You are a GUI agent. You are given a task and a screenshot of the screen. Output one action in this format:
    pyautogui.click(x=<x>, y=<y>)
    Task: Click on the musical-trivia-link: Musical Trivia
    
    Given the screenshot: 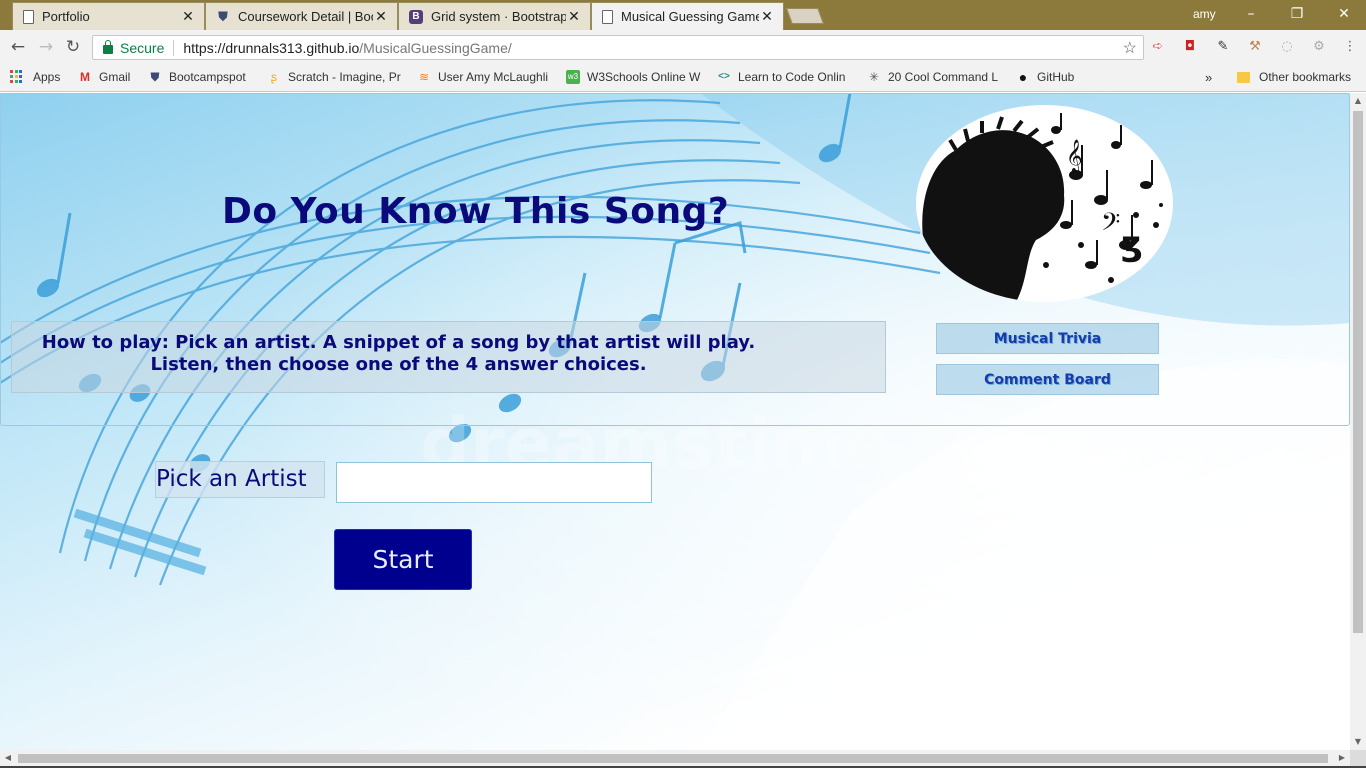 What is the action you would take?
    pyautogui.click(x=1047, y=338)
    